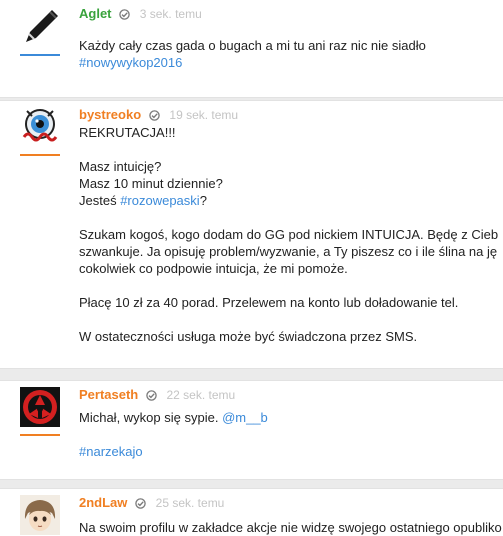 The width and height of the screenshot is (503, 536). I want to click on entry-text-line: Masz 10 minut dziennie?, so click(151, 183).